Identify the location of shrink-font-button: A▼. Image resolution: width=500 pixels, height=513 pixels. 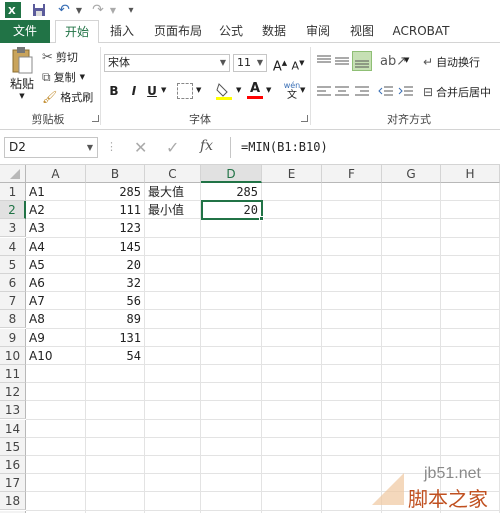
(298, 64).